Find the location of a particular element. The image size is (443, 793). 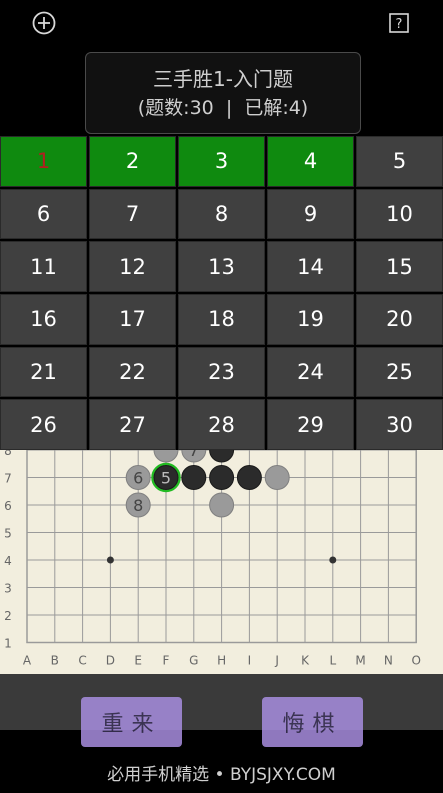

stone-move-number: 8 is located at coordinates (138, 505).